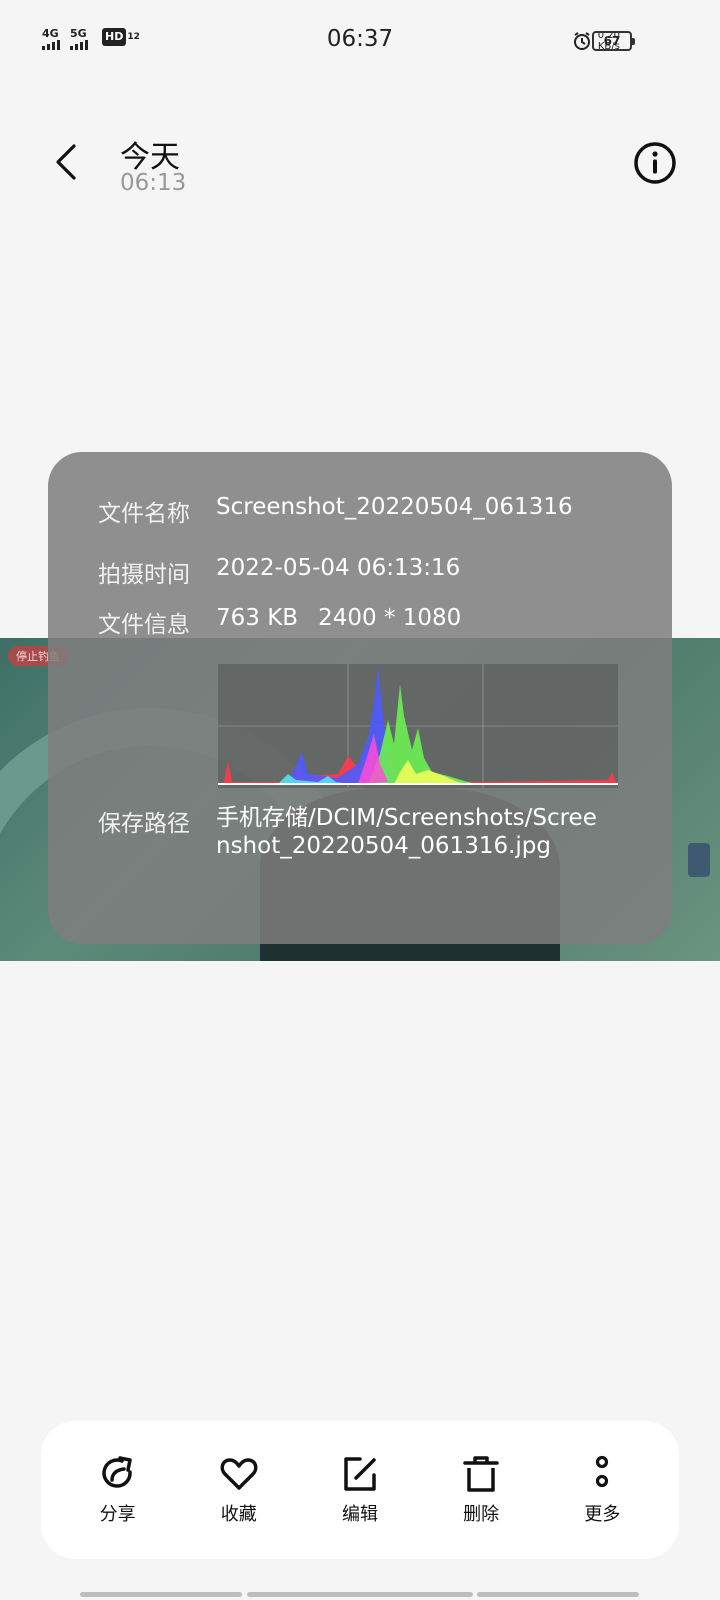  Describe the element at coordinates (118, 1490) in the screenshot. I see `share-button: 分享` at that location.